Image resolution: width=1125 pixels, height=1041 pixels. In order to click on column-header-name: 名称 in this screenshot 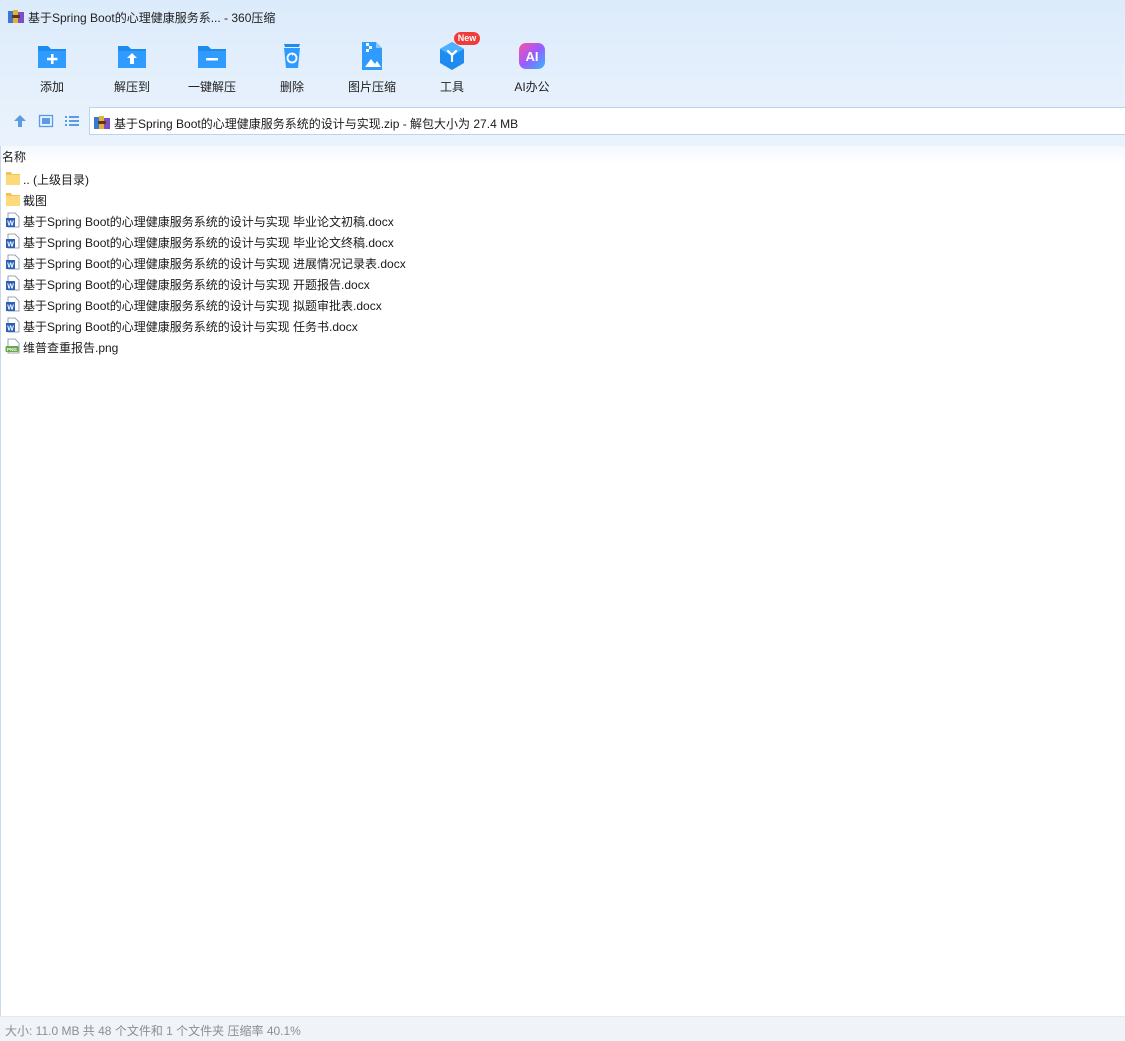, I will do `click(562, 155)`.